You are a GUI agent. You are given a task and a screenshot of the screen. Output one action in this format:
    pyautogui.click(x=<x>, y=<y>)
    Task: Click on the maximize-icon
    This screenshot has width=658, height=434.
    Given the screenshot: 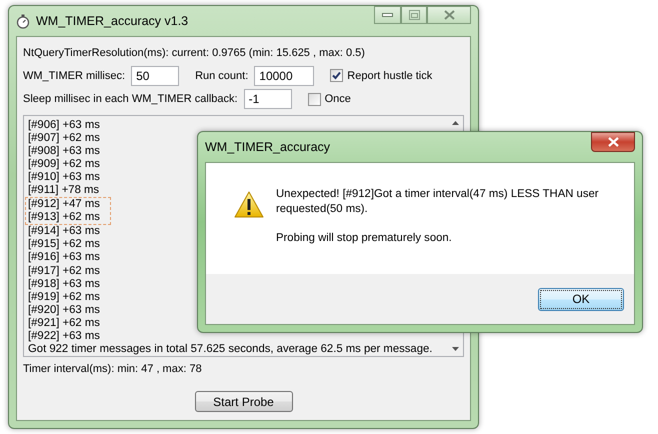 What is the action you would take?
    pyautogui.click(x=414, y=15)
    